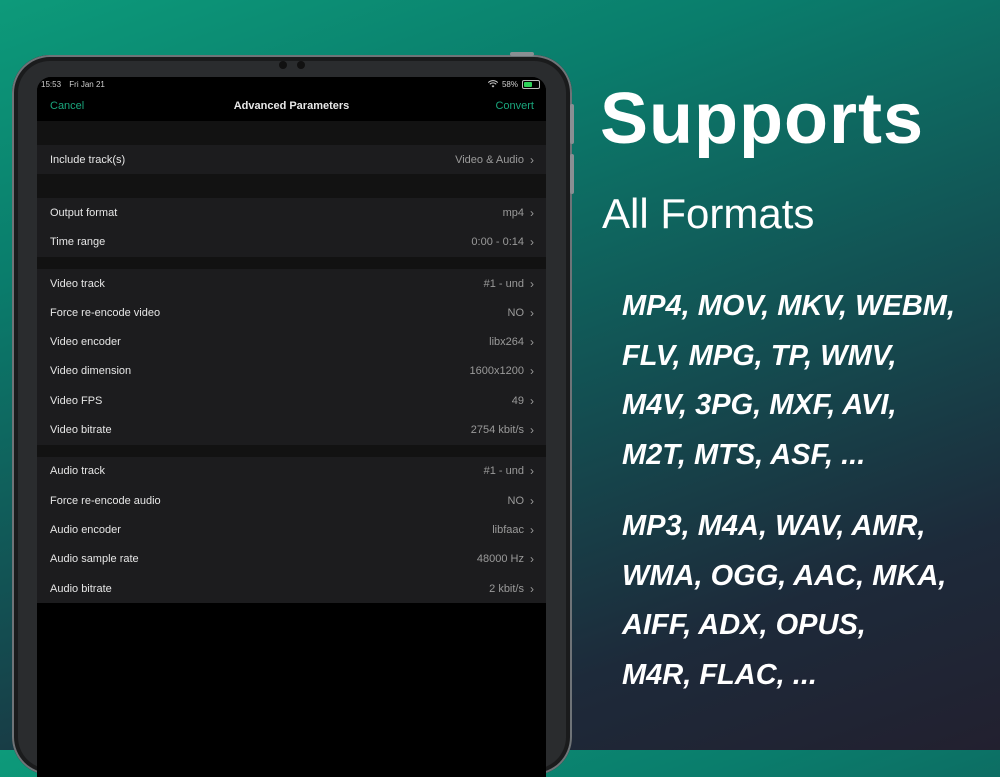 Image resolution: width=1000 pixels, height=777 pixels. I want to click on format-line: WMA, OGG, AAC, MKA,, so click(784, 575).